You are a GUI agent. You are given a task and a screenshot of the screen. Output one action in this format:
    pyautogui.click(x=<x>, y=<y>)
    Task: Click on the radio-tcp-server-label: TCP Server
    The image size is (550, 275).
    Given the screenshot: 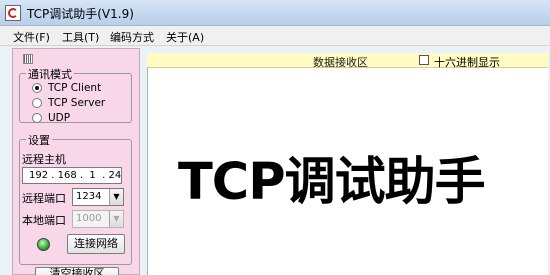 What is the action you would take?
    pyautogui.click(x=77, y=103)
    